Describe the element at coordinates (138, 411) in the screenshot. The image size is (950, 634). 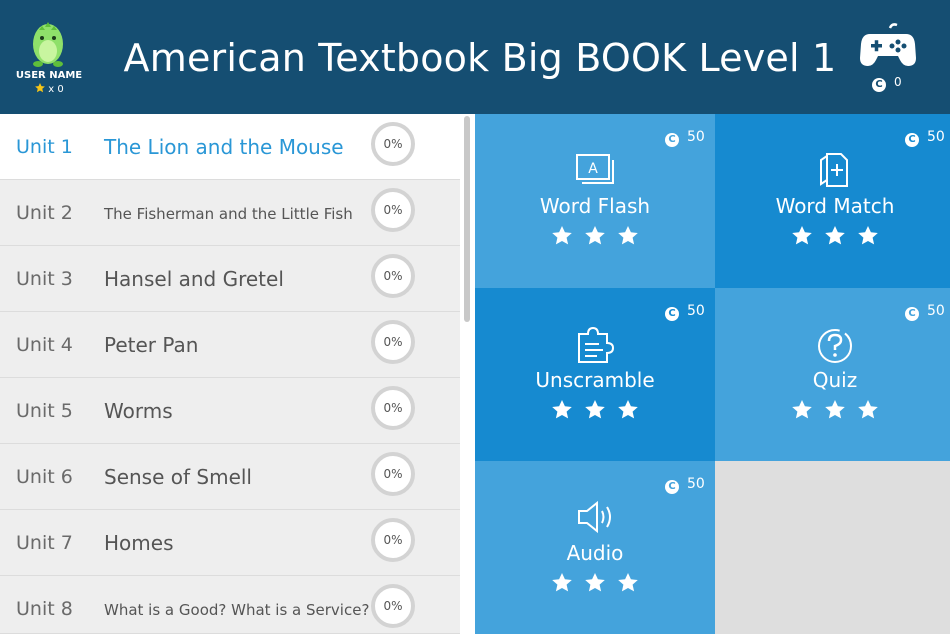
I see `unit-title: Worms` at that location.